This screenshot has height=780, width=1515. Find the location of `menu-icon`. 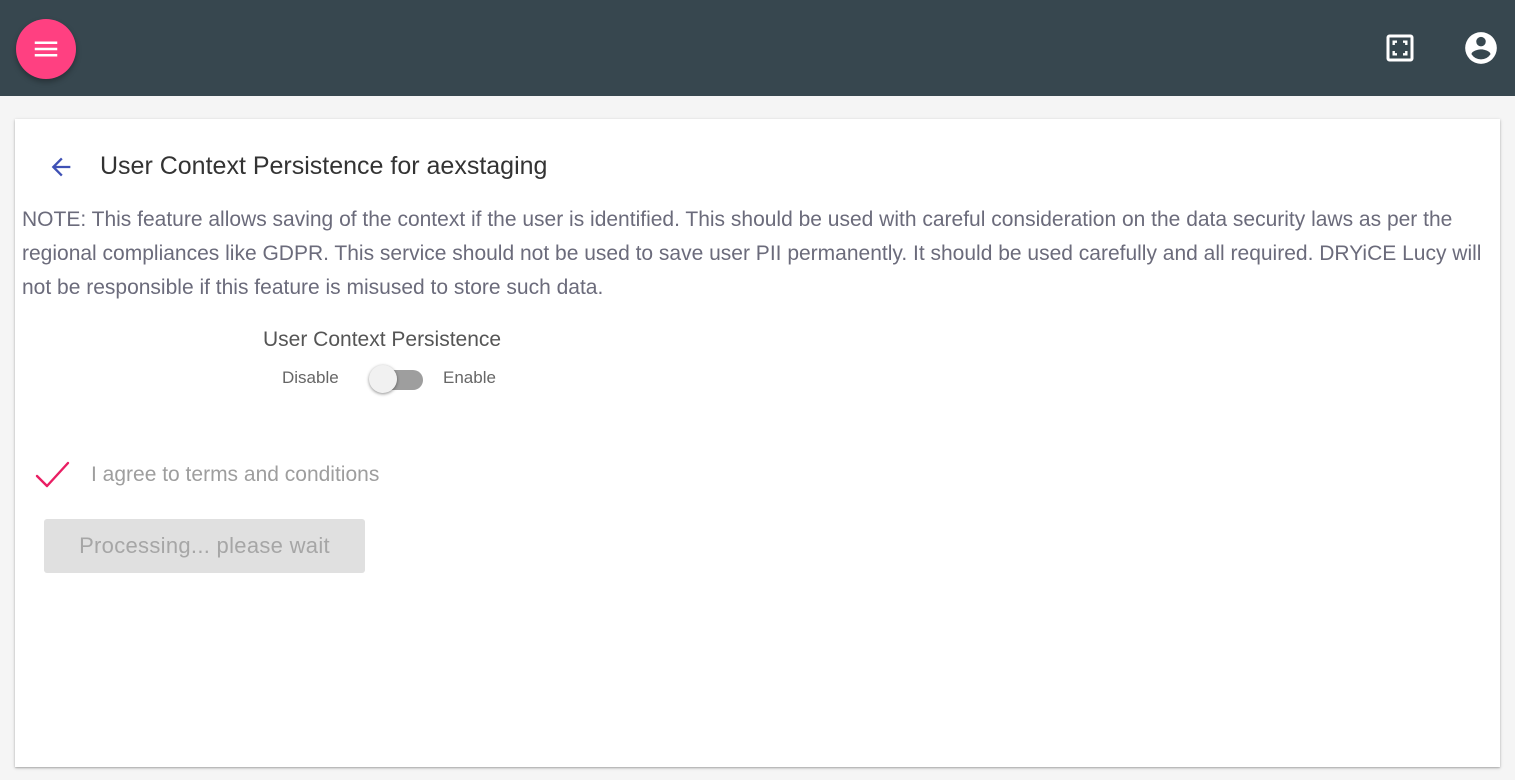

menu-icon is located at coordinates (46, 49).